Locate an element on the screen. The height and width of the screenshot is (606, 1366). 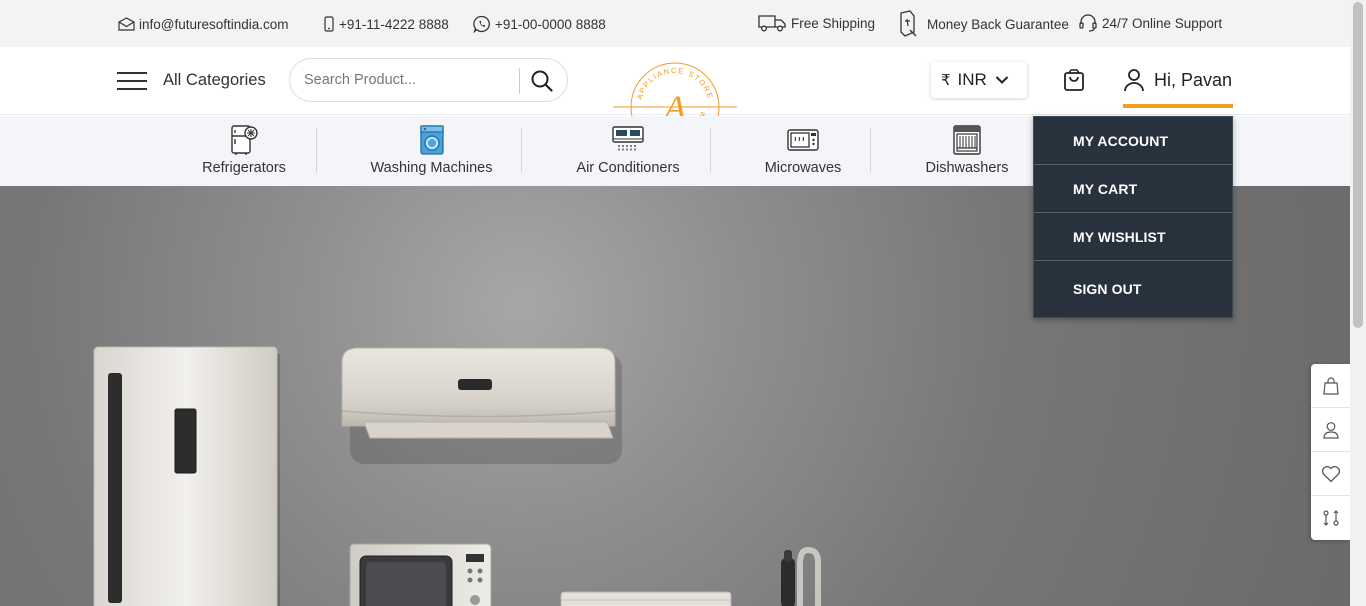
menu-item-my-account: MY ACCOUNT is located at coordinates (1133, 141).